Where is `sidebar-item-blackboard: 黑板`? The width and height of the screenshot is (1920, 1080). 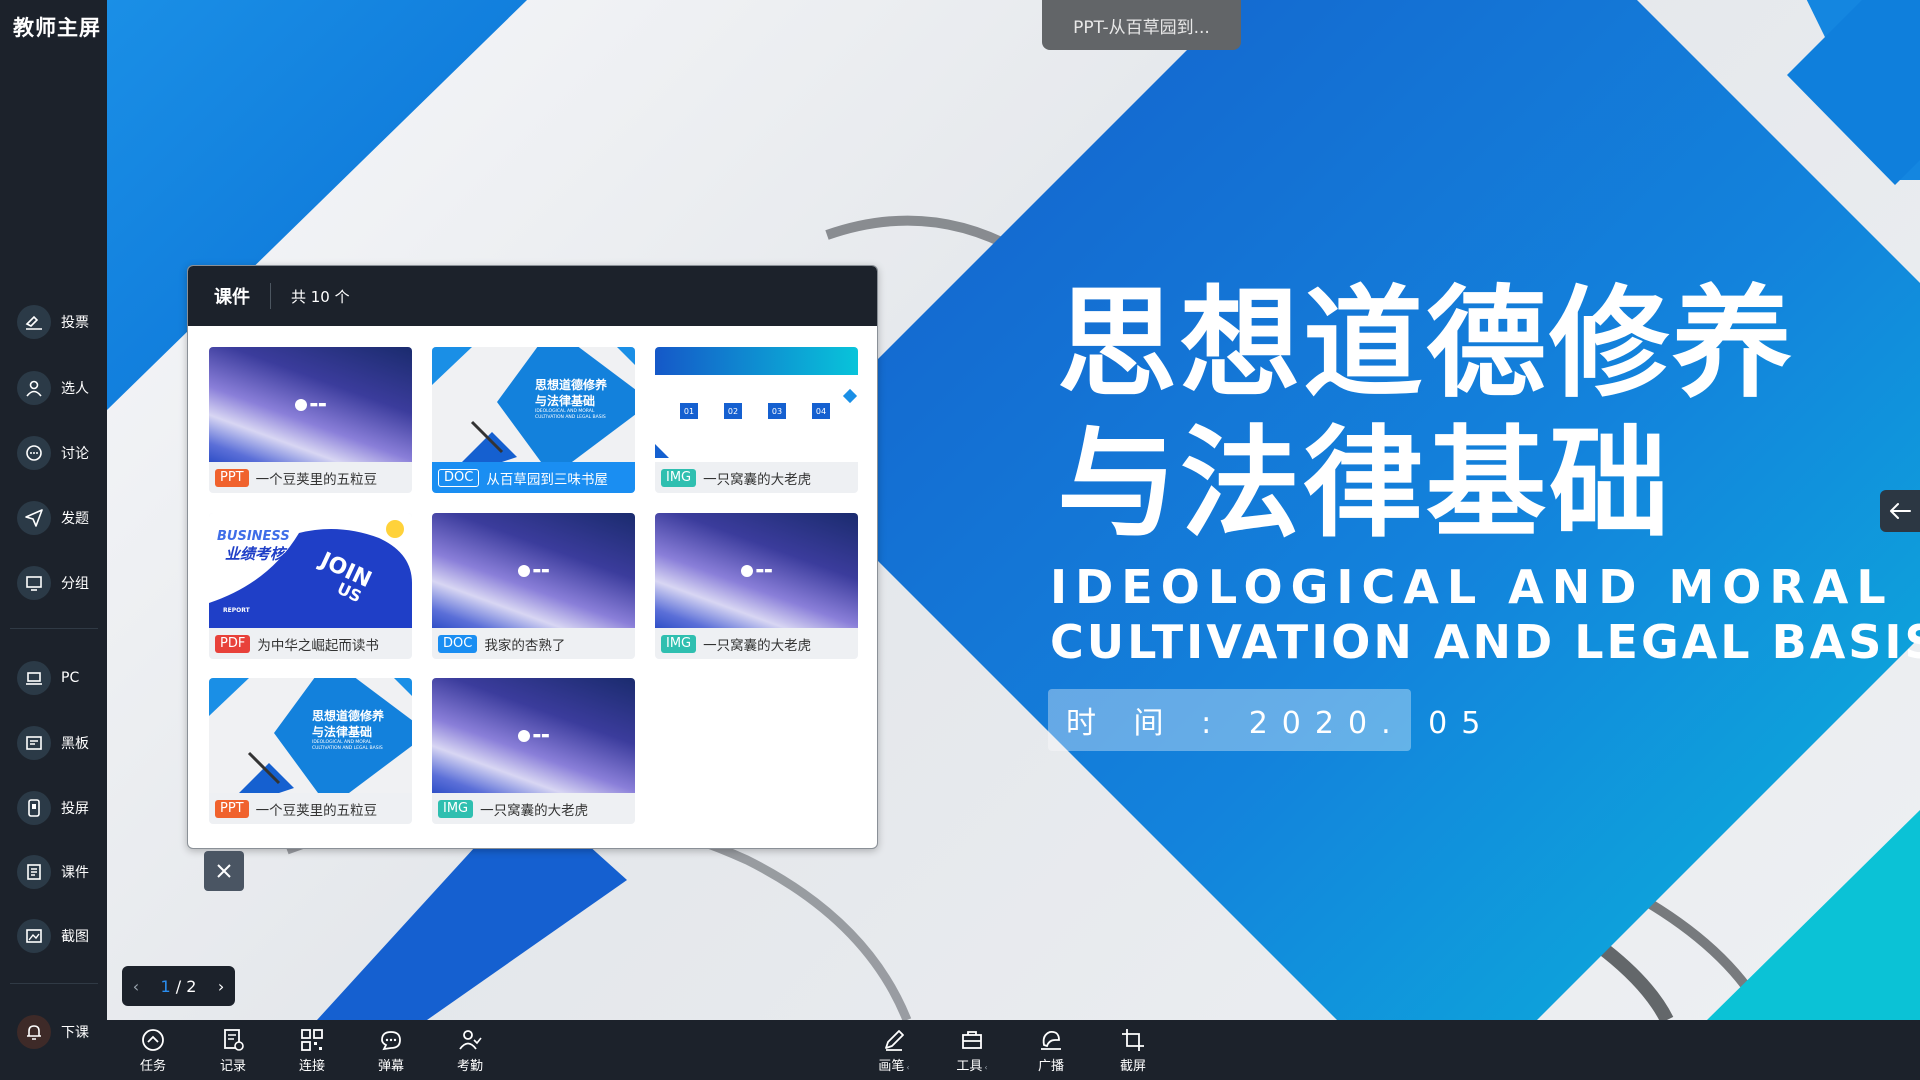
sidebar-item-blackboard: 黑板 is located at coordinates (53, 743).